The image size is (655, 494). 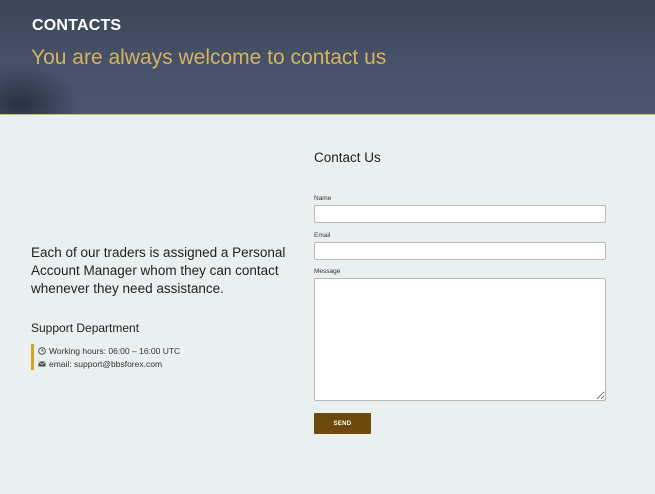 What do you see at coordinates (105, 364) in the screenshot?
I see `support-email-text: email: support@bbsforex.com` at bounding box center [105, 364].